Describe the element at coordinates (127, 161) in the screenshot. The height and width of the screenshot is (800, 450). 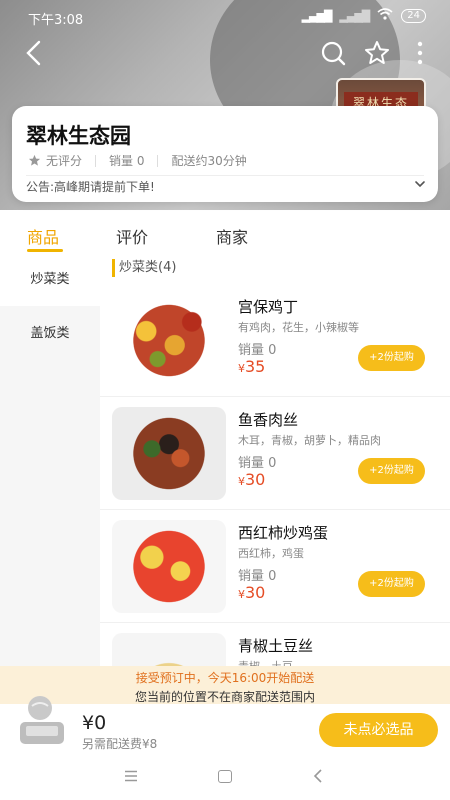
I see `sales-label: 销量 0` at that location.